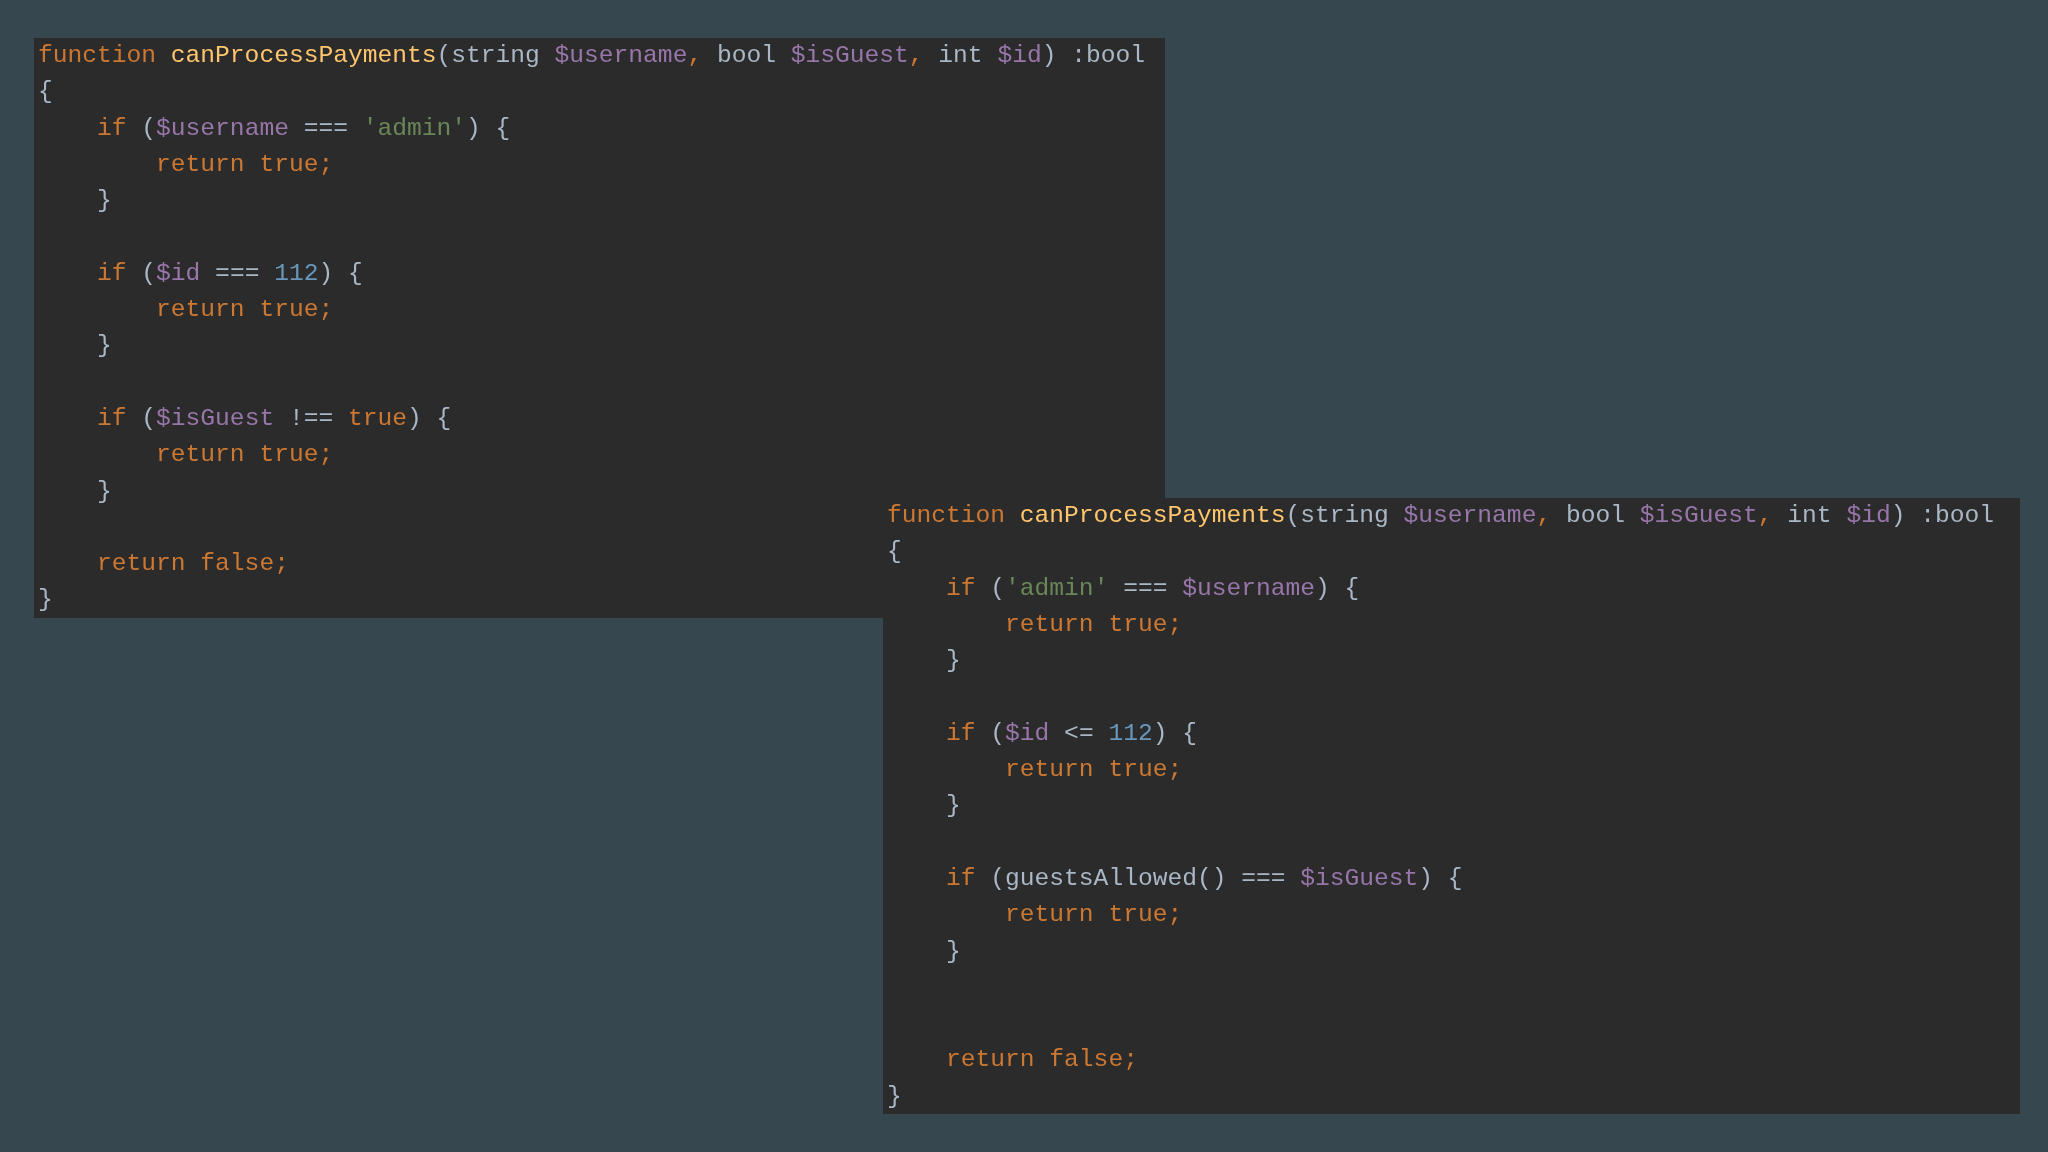  I want to click on code-line: if ('admin' === $username) {, so click(1152, 588).